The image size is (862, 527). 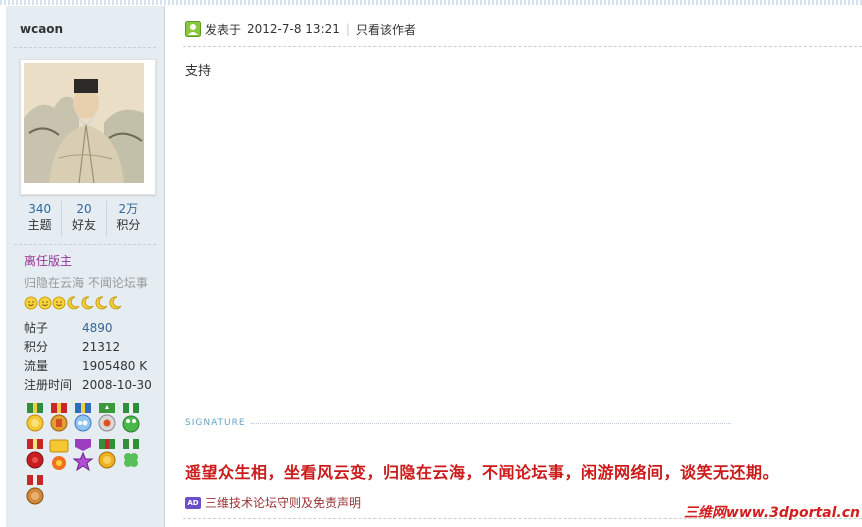 I want to click on user-stats: 340 主题 20 好友 2万 积分, so click(x=84, y=219).